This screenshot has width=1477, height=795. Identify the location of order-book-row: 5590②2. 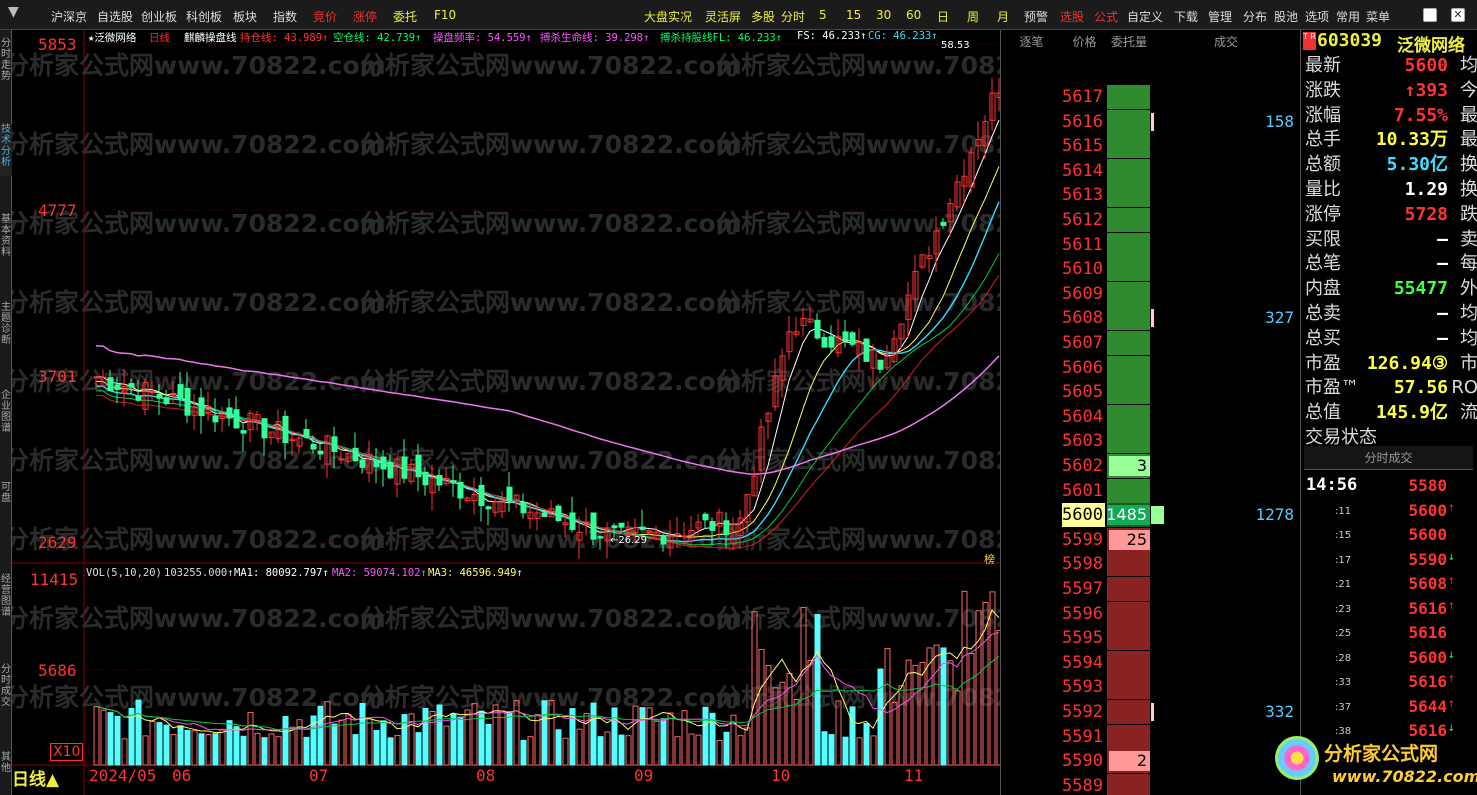
(1151, 761).